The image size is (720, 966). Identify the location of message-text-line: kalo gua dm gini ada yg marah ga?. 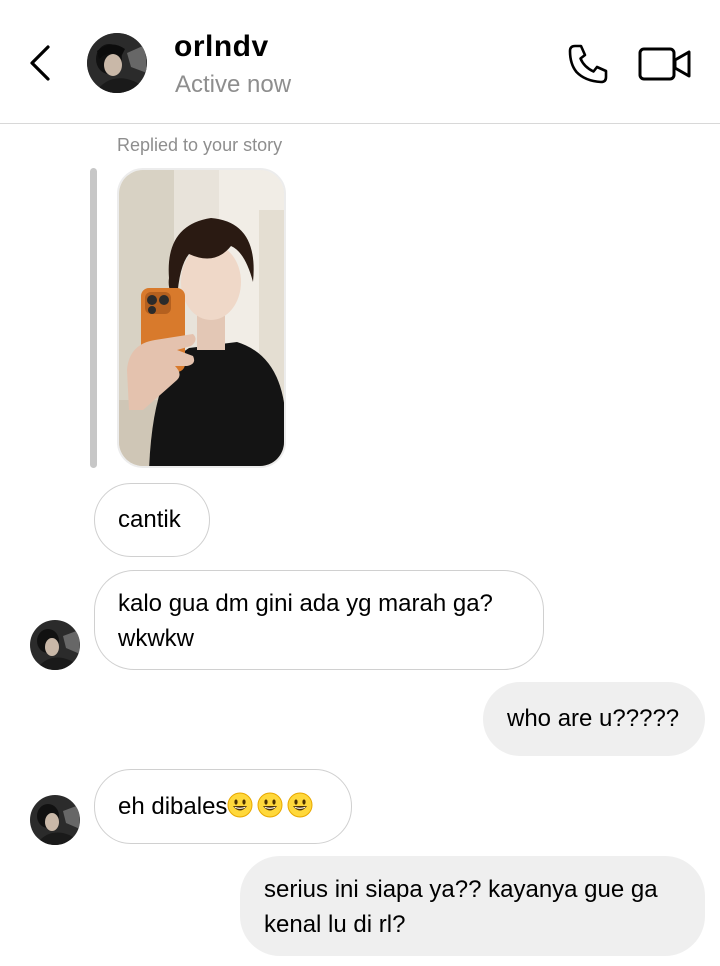
(305, 603).